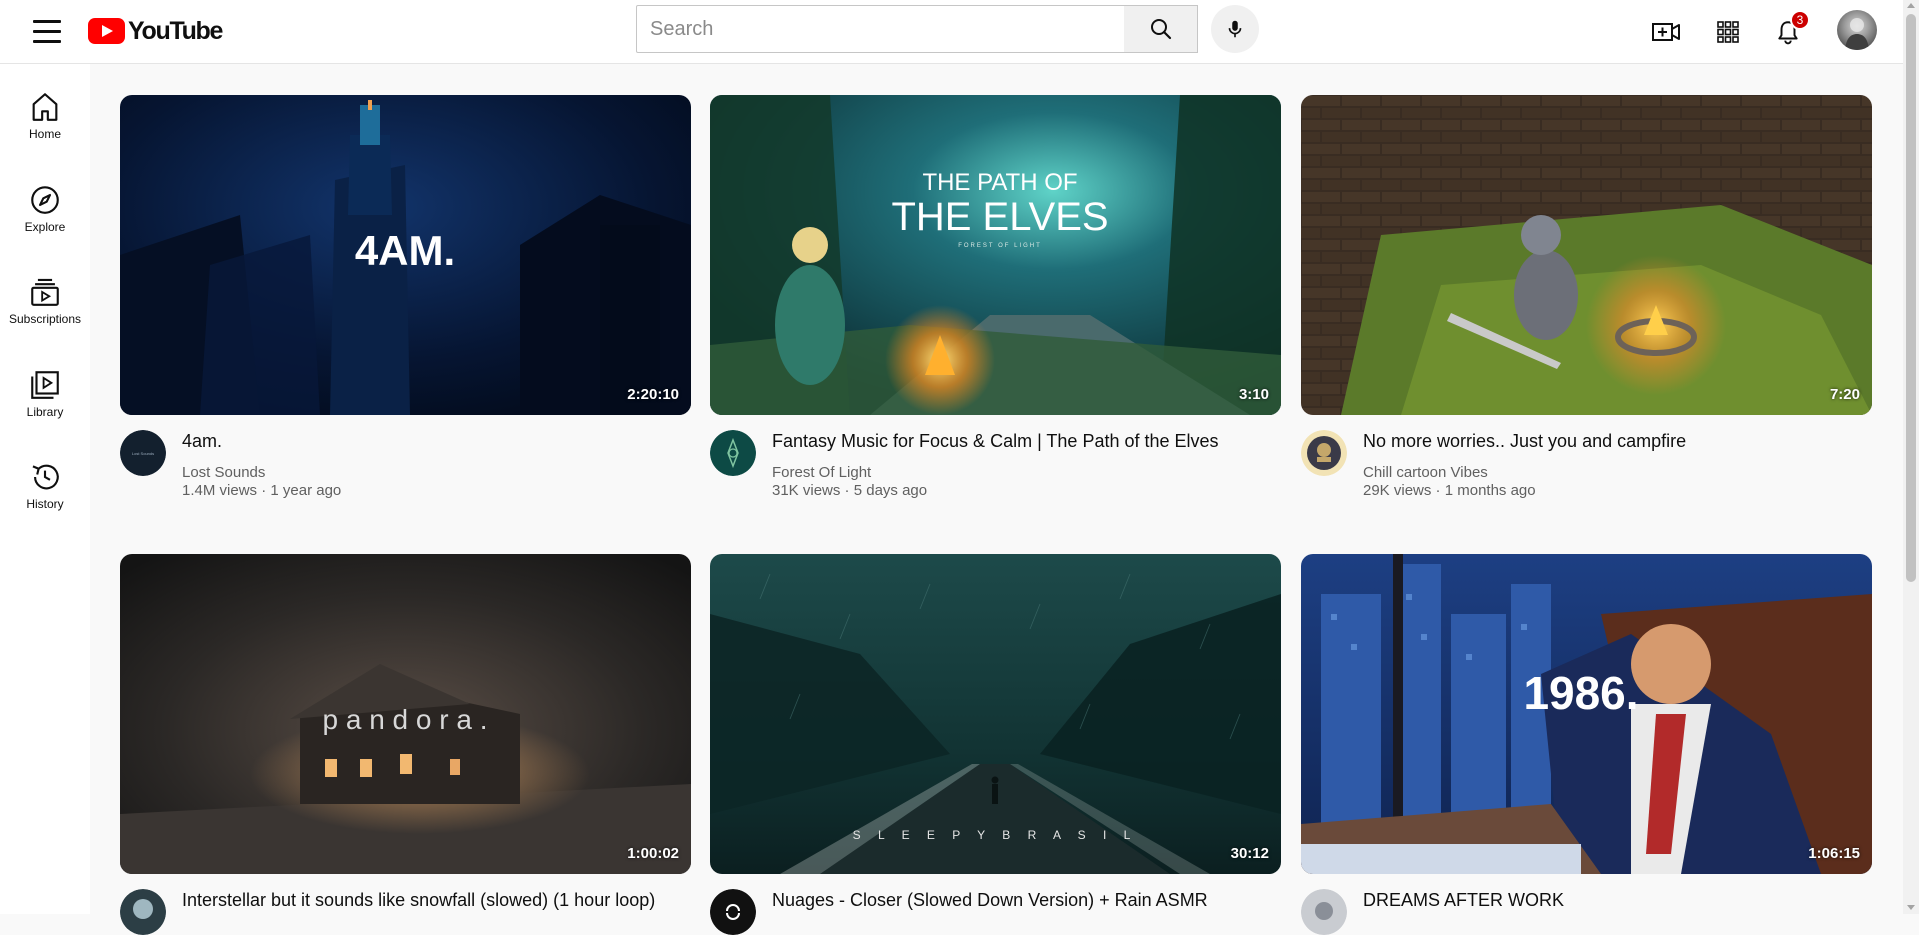 This screenshot has height=935, width=1919. Describe the element at coordinates (653, 394) in the screenshot. I see `video-duration: 2:20:10` at that location.